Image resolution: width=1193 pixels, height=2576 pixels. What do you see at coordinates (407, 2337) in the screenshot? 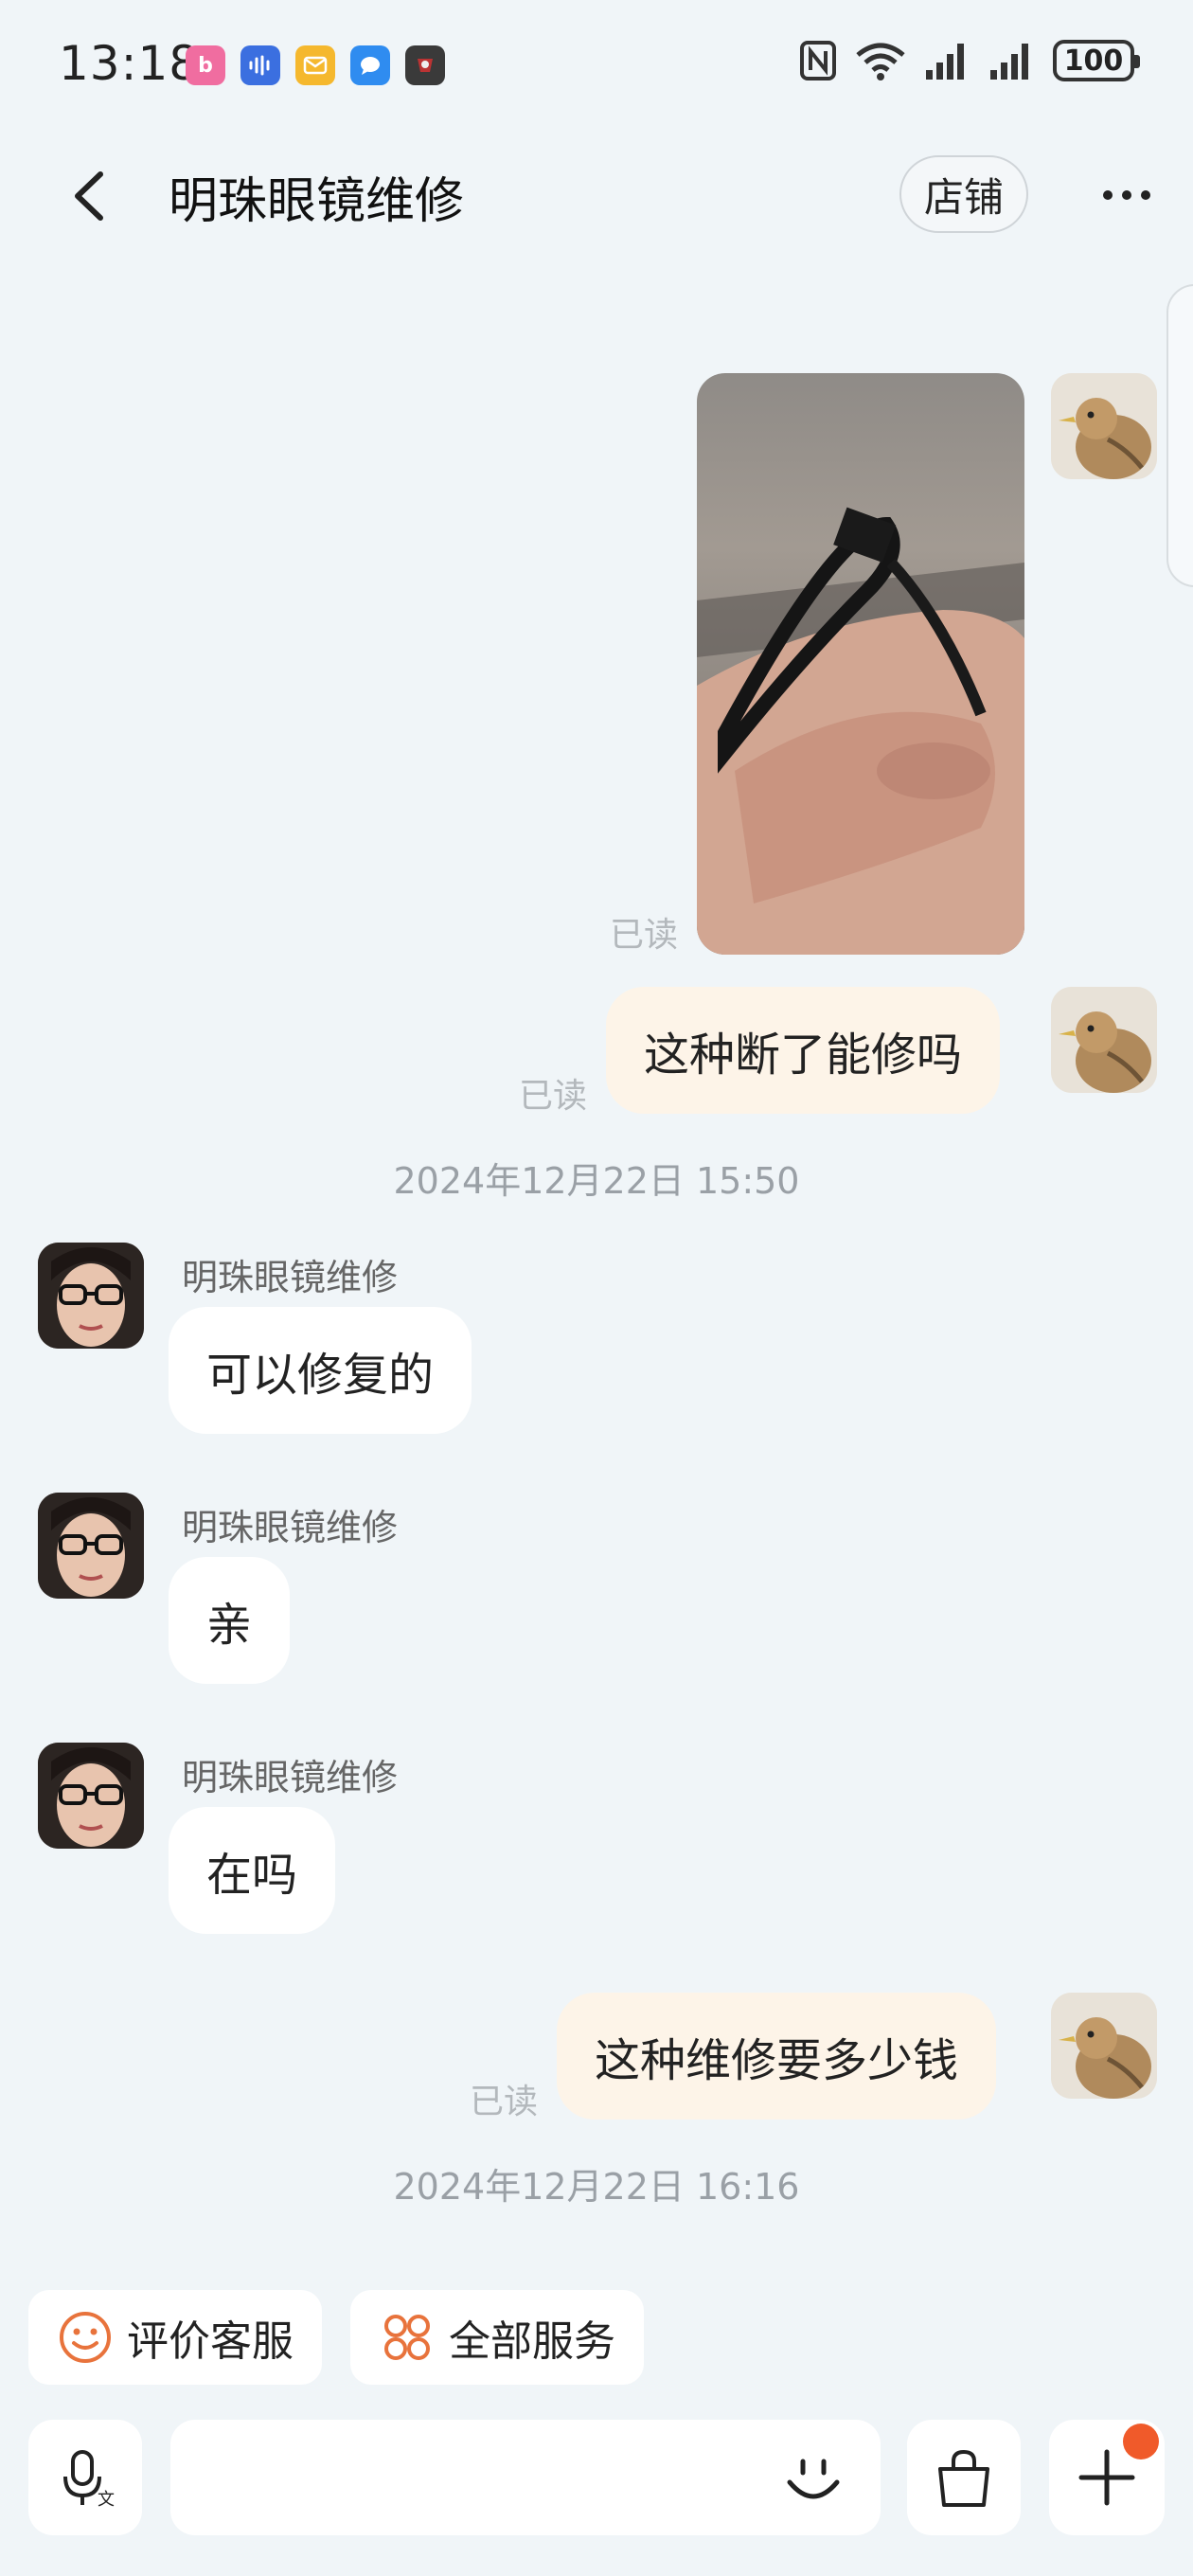
I see `grid-flower-icon` at bounding box center [407, 2337].